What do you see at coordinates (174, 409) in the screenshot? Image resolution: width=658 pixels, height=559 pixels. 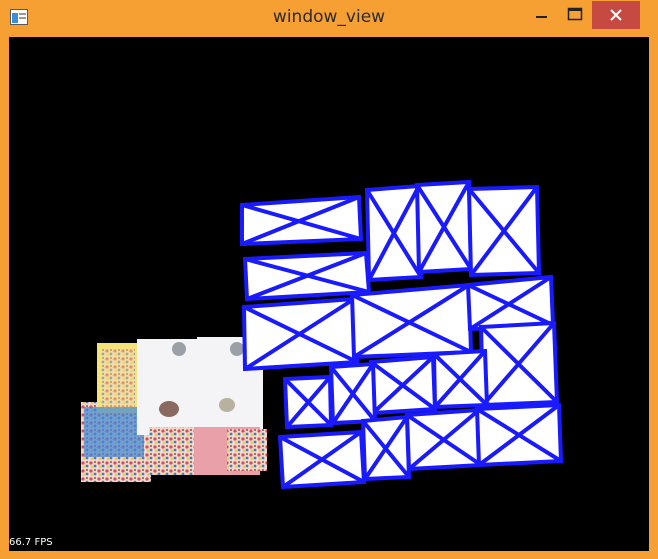 I see `textured-object-cluster` at bounding box center [174, 409].